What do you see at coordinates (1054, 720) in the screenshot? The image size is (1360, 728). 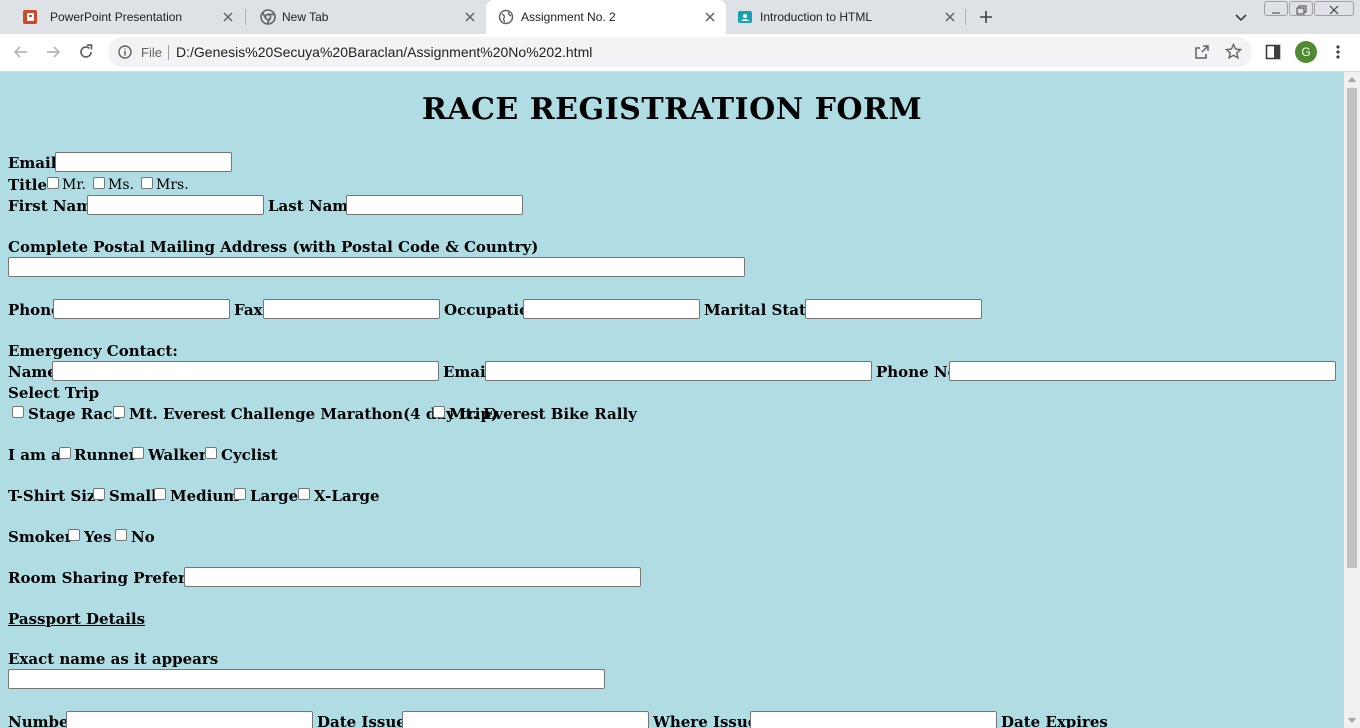 I see `date-expires-label: Date Expires` at bounding box center [1054, 720].